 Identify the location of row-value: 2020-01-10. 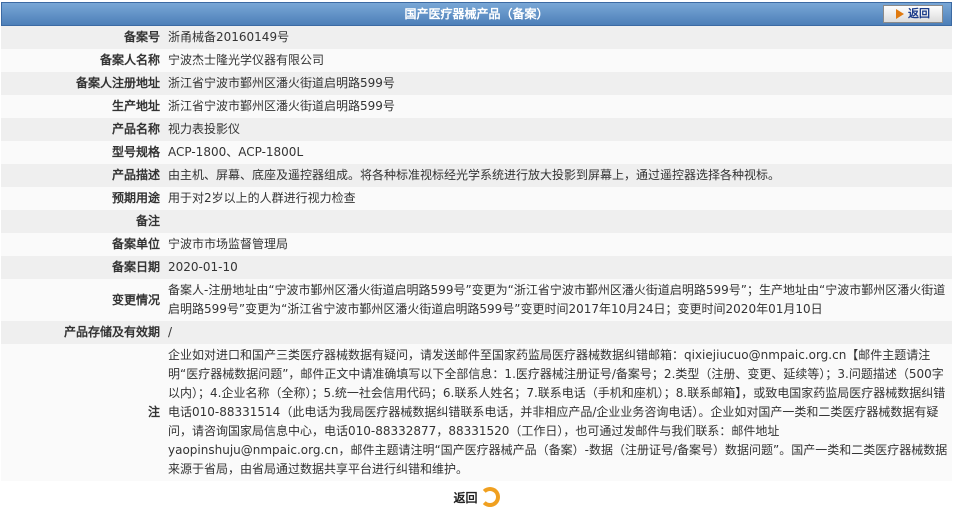
(203, 267).